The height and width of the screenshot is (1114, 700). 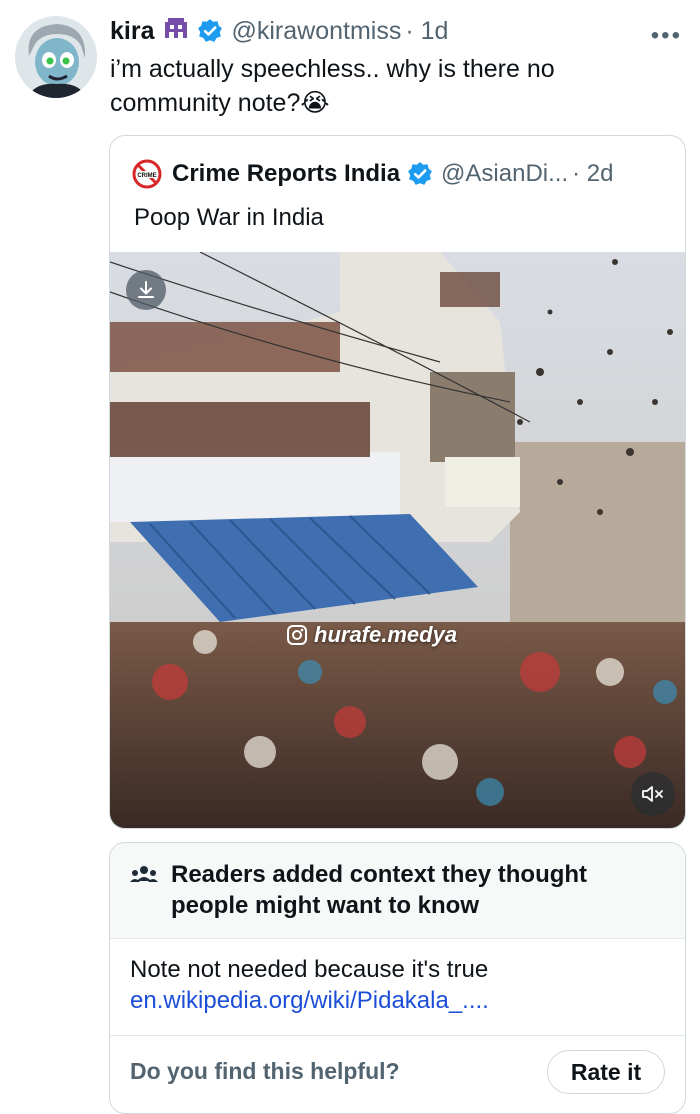 I want to click on video-watermark: hurafe.medya, so click(x=371, y=635).